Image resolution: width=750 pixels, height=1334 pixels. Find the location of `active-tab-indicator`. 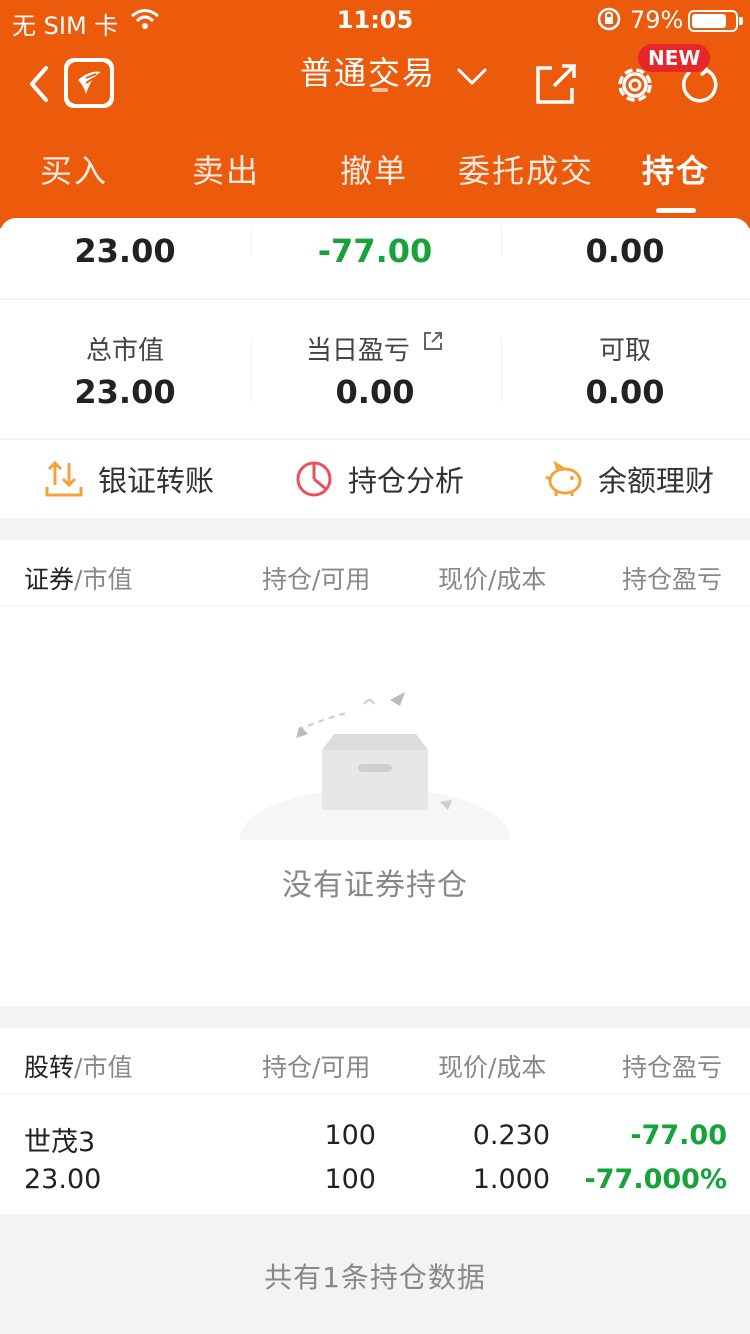

active-tab-indicator is located at coordinates (676, 210).